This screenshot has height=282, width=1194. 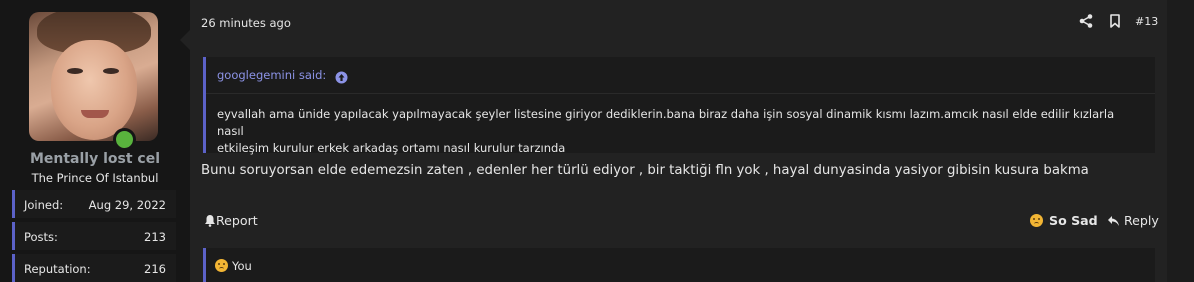 I want to click on user-title: The Prince Of Istanbul, so click(x=95, y=178).